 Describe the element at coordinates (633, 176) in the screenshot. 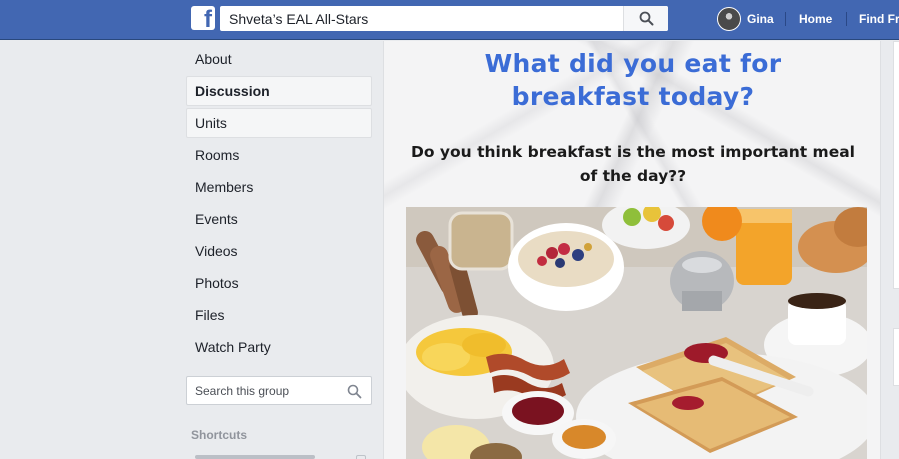

I see `subheading-line-2: of the day??` at that location.